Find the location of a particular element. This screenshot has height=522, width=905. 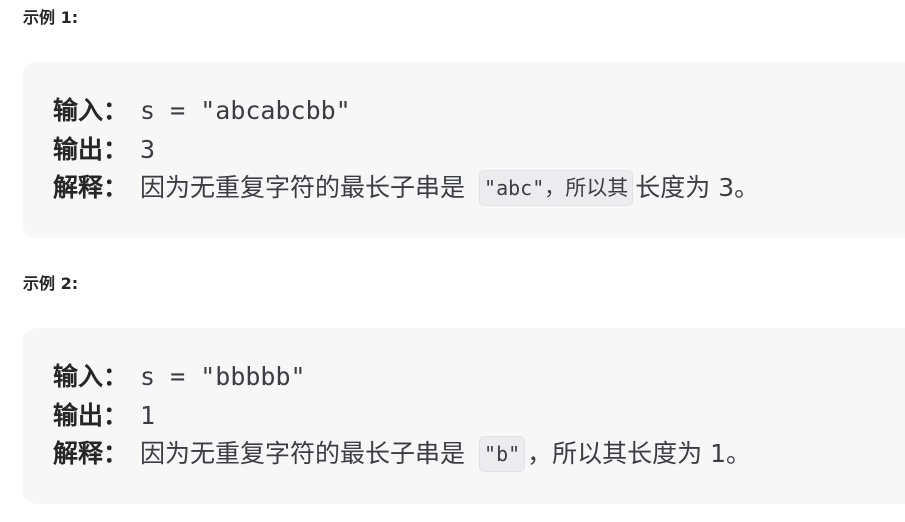

example-1-explanation-line: 解释： 因为无重复字符的最长子串是 "abc"，所以其 长度为 3。 is located at coordinates (479, 188).